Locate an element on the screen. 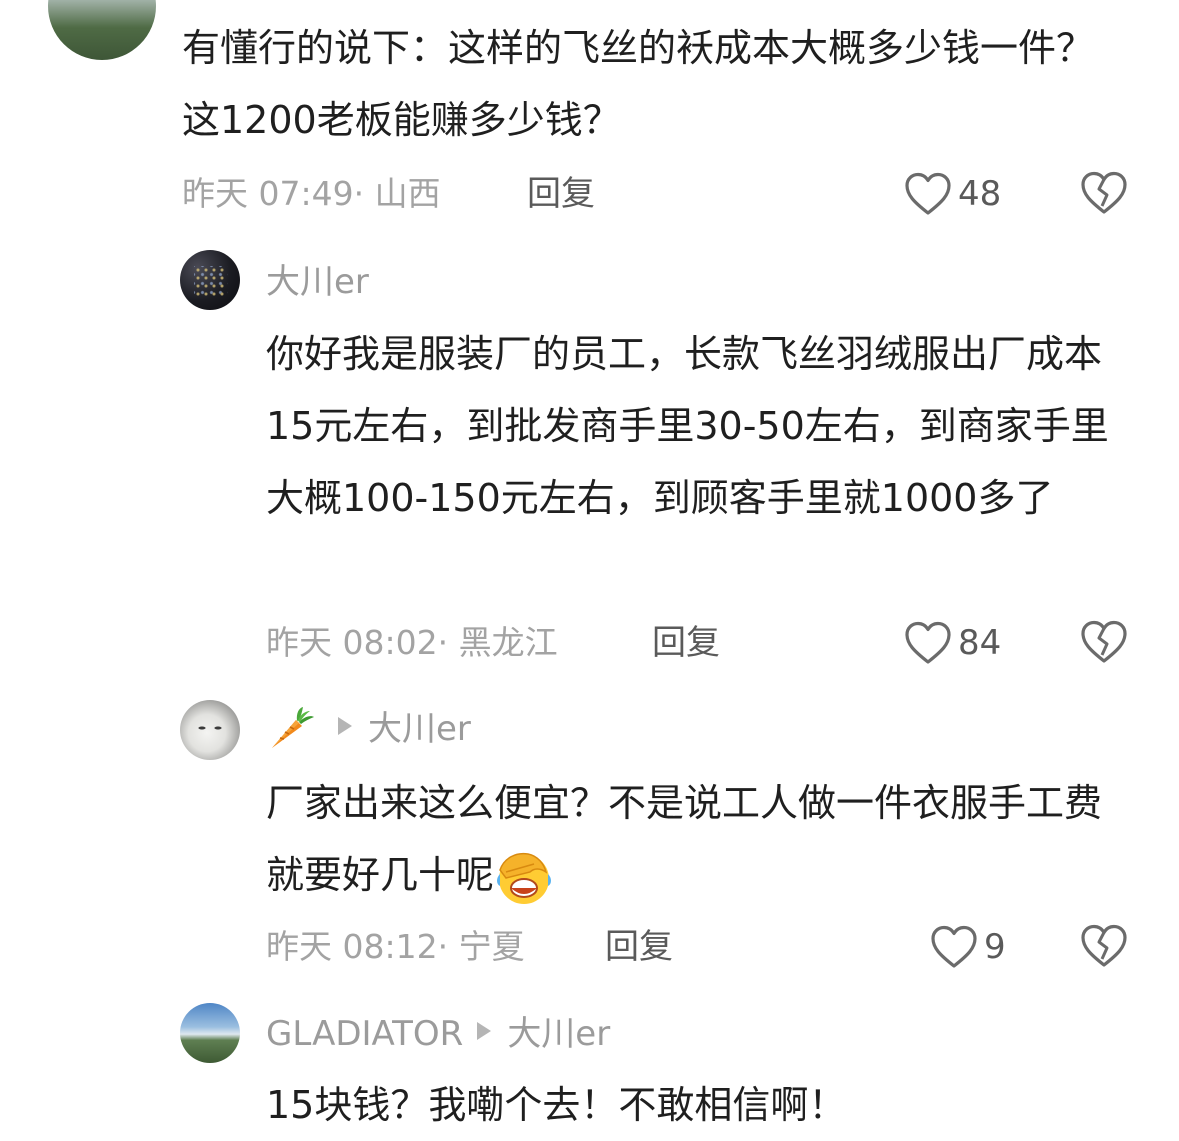 This screenshot has height=1141, width=1179. like-button: 9 is located at coordinates (968, 947).